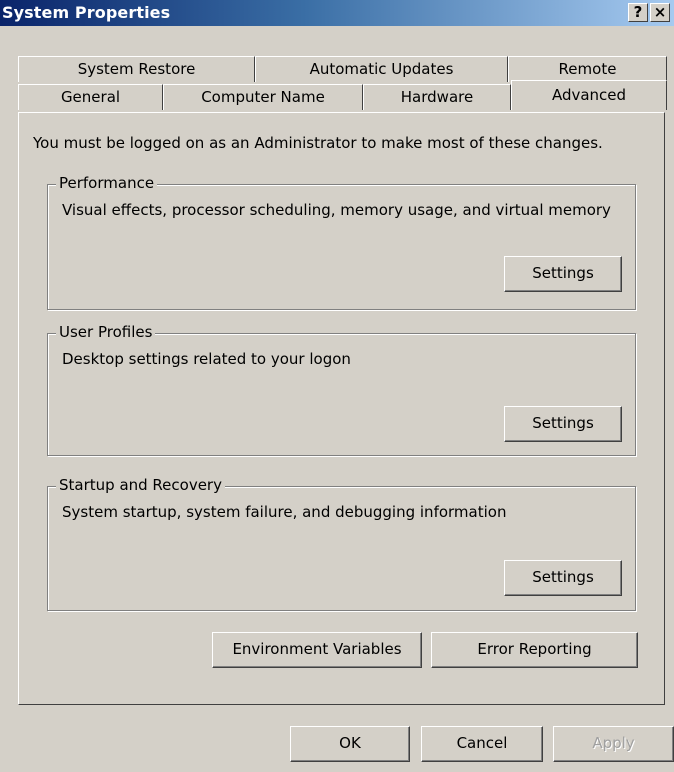  Describe the element at coordinates (534, 650) in the screenshot. I see `error-reporting-button: Error Reporting` at that location.